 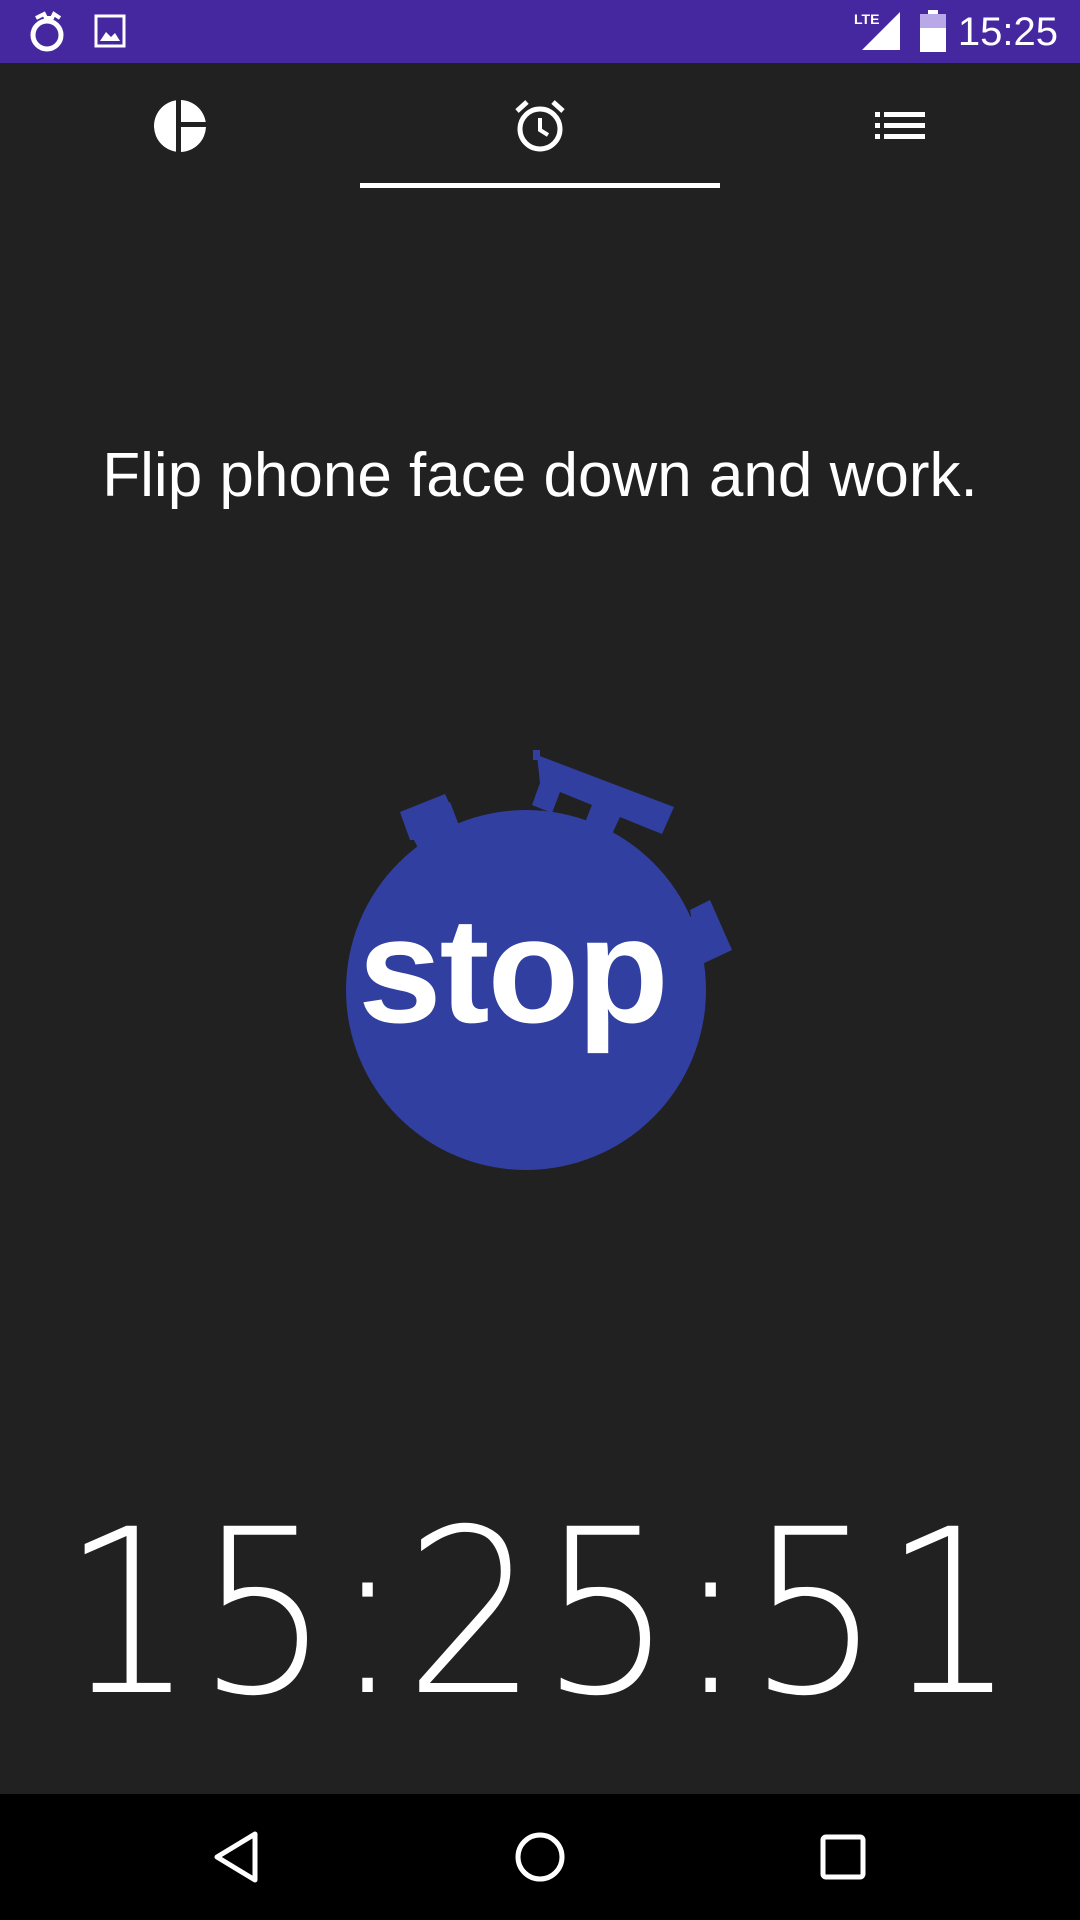 What do you see at coordinates (1007, 32) in the screenshot?
I see `status-time: 15:25` at bounding box center [1007, 32].